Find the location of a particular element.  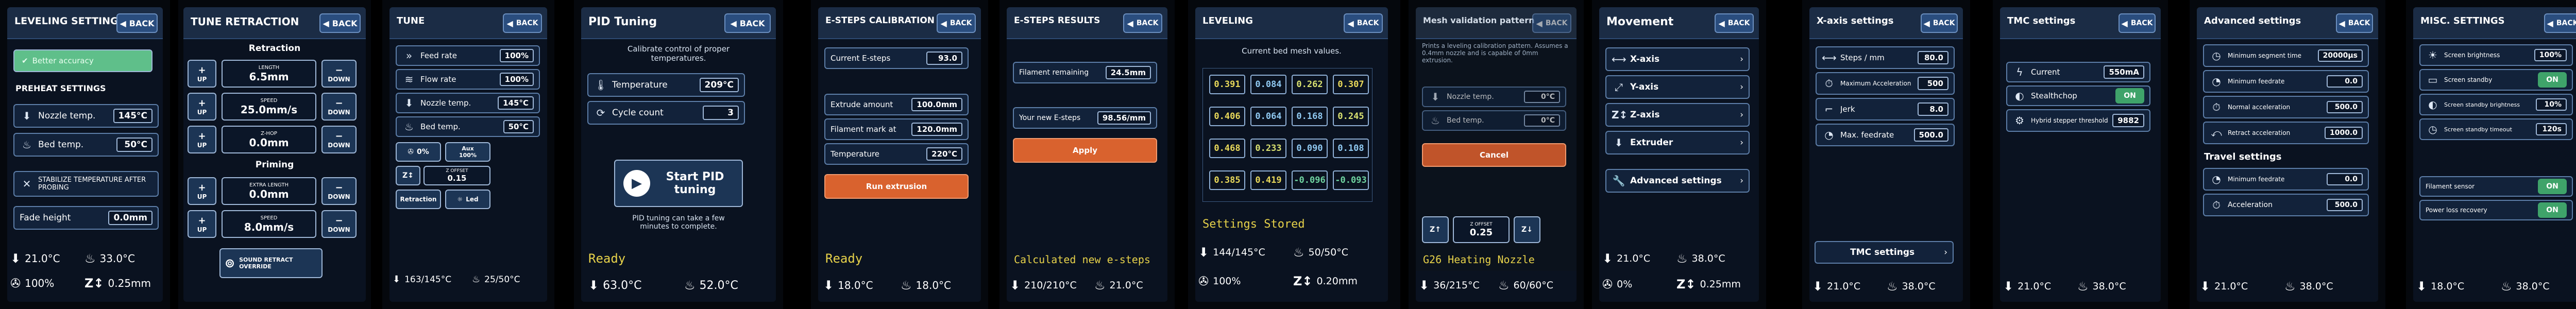

speed-down-button: − DOWN is located at coordinates (339, 107).